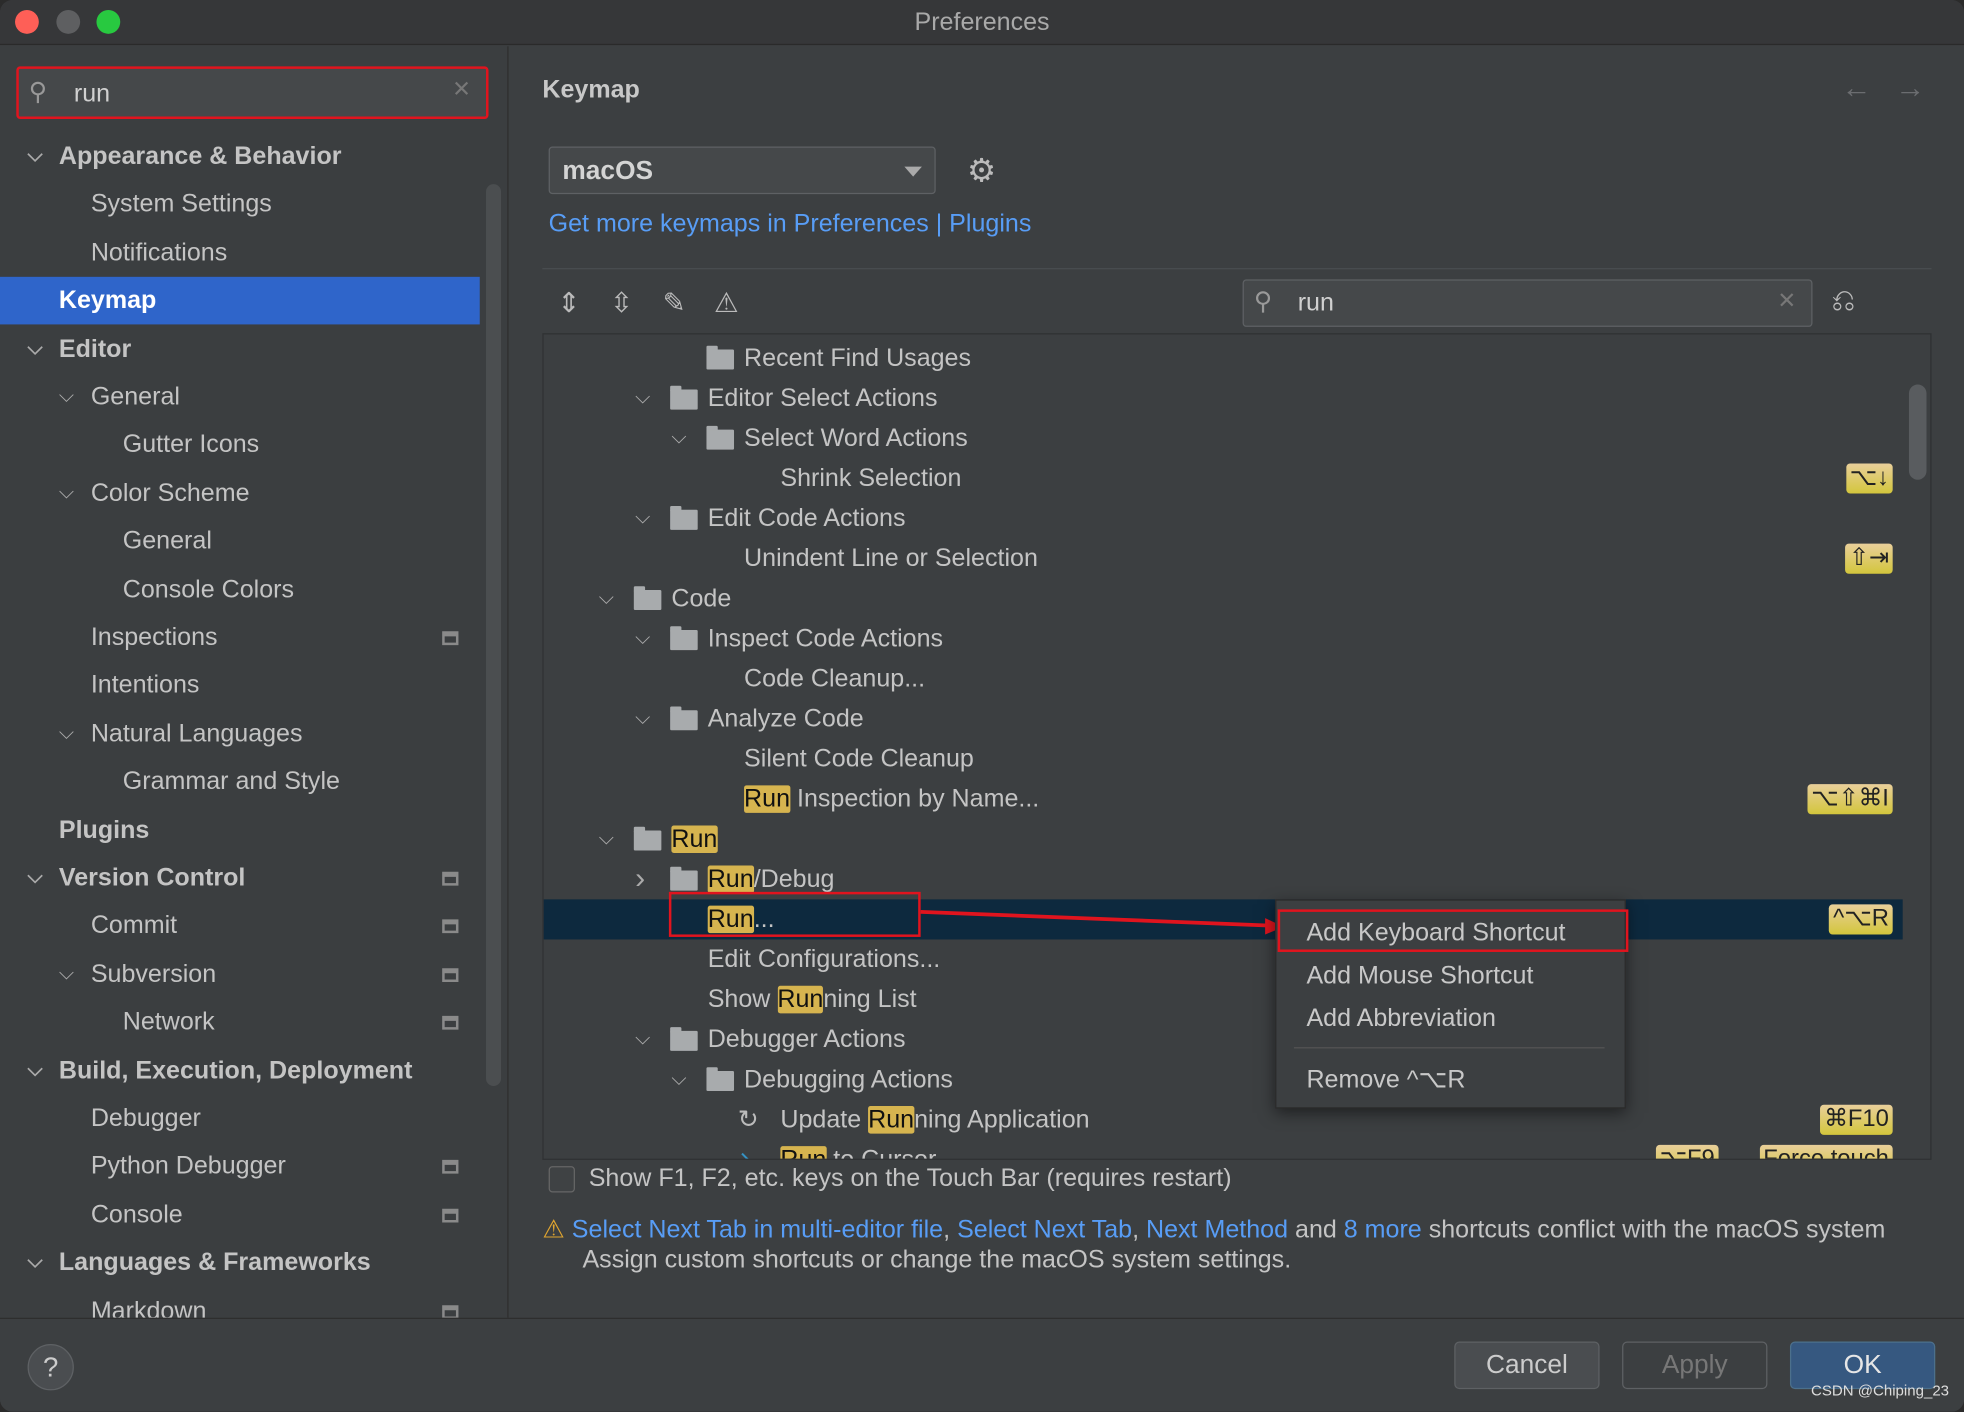 The image size is (1964, 1412). Describe the element at coordinates (1102, 922) in the screenshot. I see `annotation-arrow` at that location.